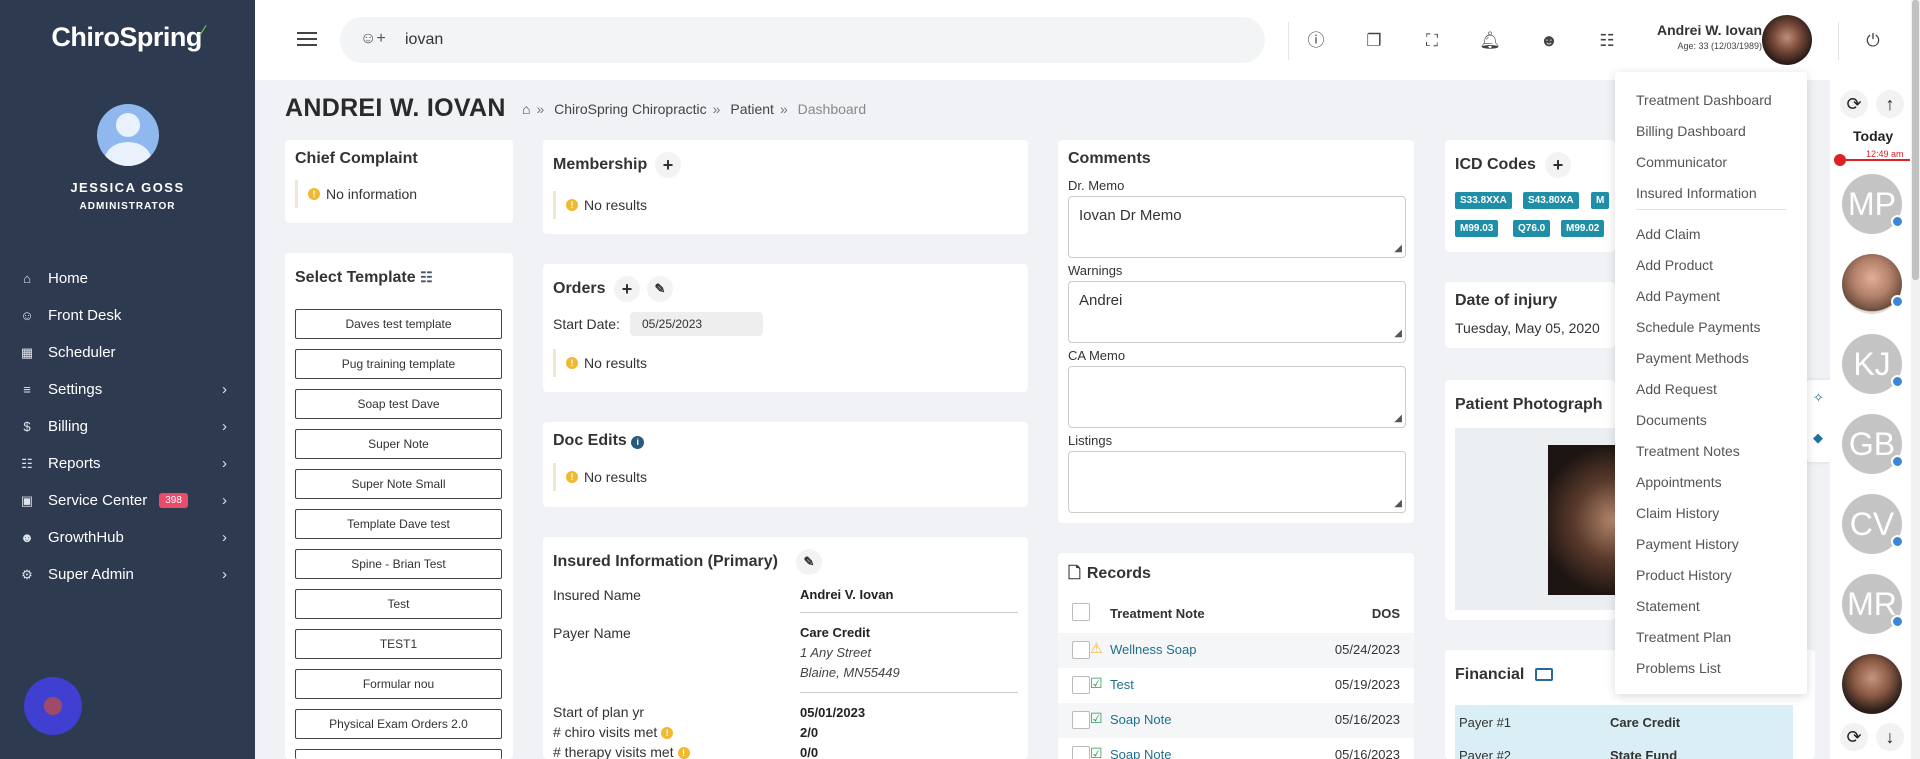 The width and height of the screenshot is (1920, 759). What do you see at coordinates (1692, 358) in the screenshot?
I see `menu-item: Payment Methods` at bounding box center [1692, 358].